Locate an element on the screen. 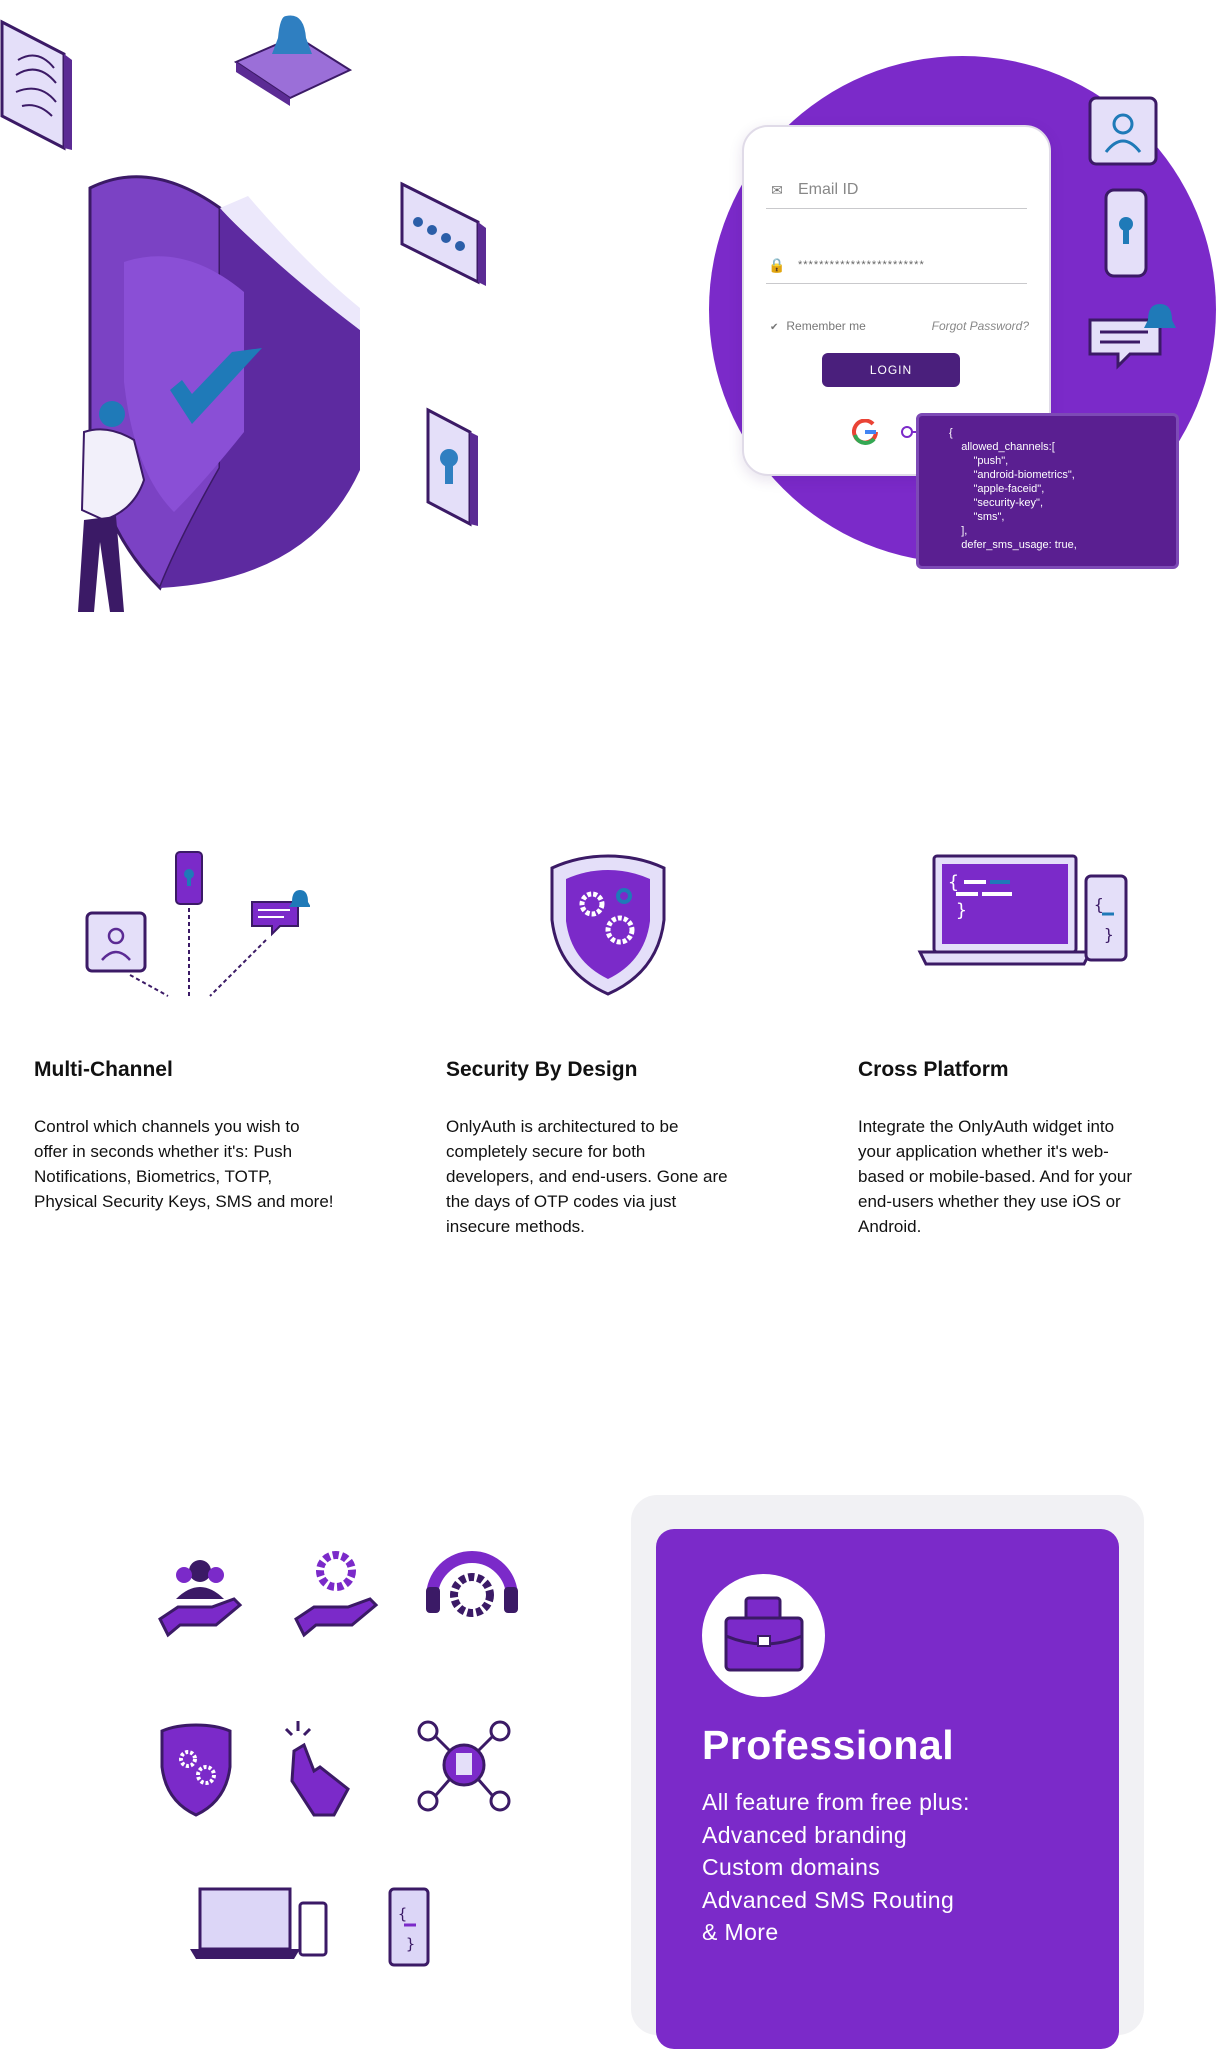 This screenshot has height=2049, width=1217. forgot-password-link: Forgot Password? is located at coordinates (980, 326).